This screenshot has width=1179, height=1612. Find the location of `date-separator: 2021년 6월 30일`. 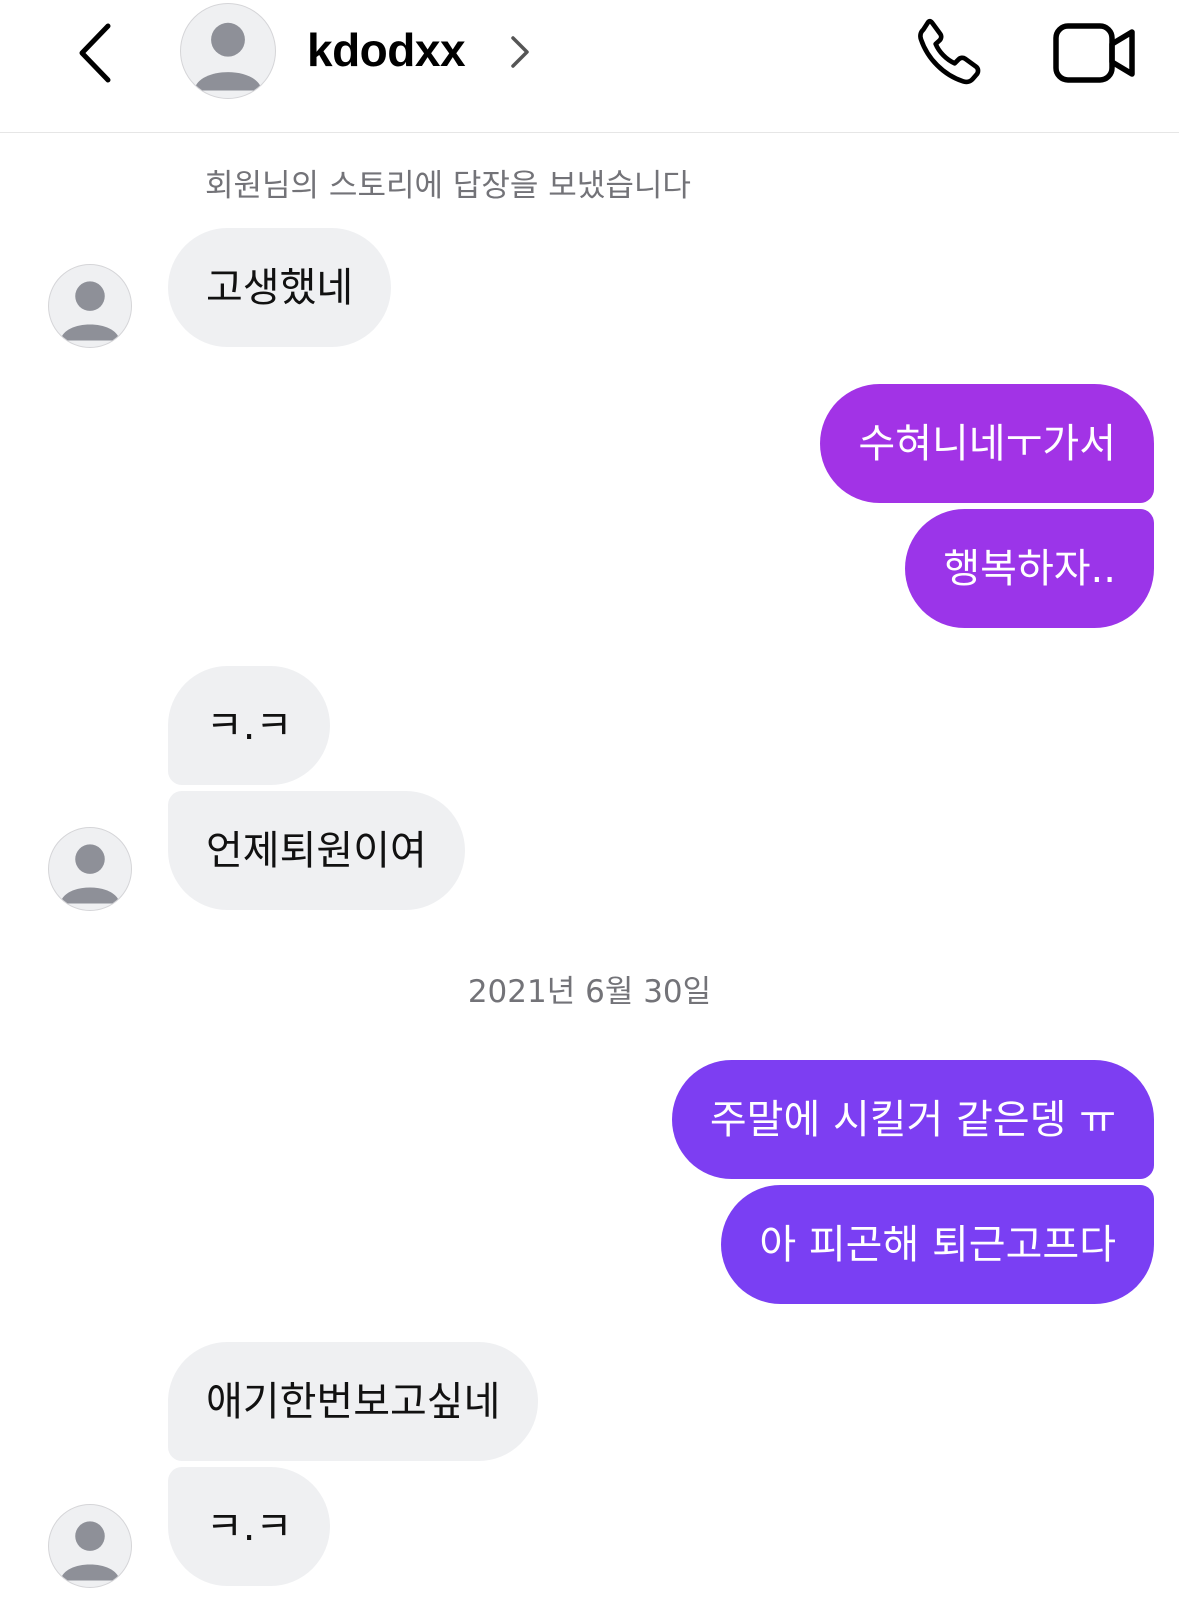

date-separator: 2021년 6월 30일 is located at coordinates (589, 992).